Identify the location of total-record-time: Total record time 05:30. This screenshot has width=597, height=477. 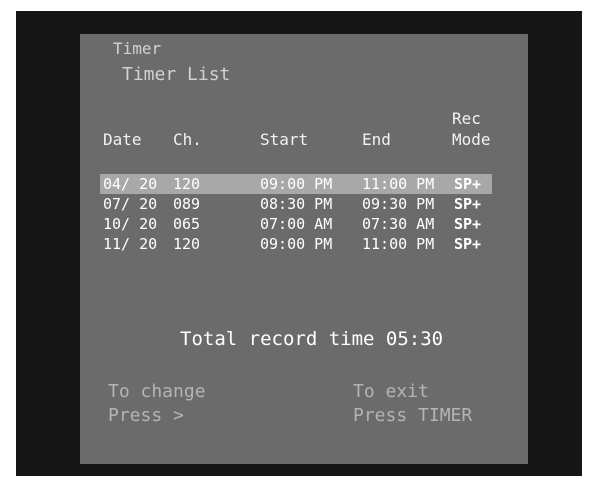
(311, 339).